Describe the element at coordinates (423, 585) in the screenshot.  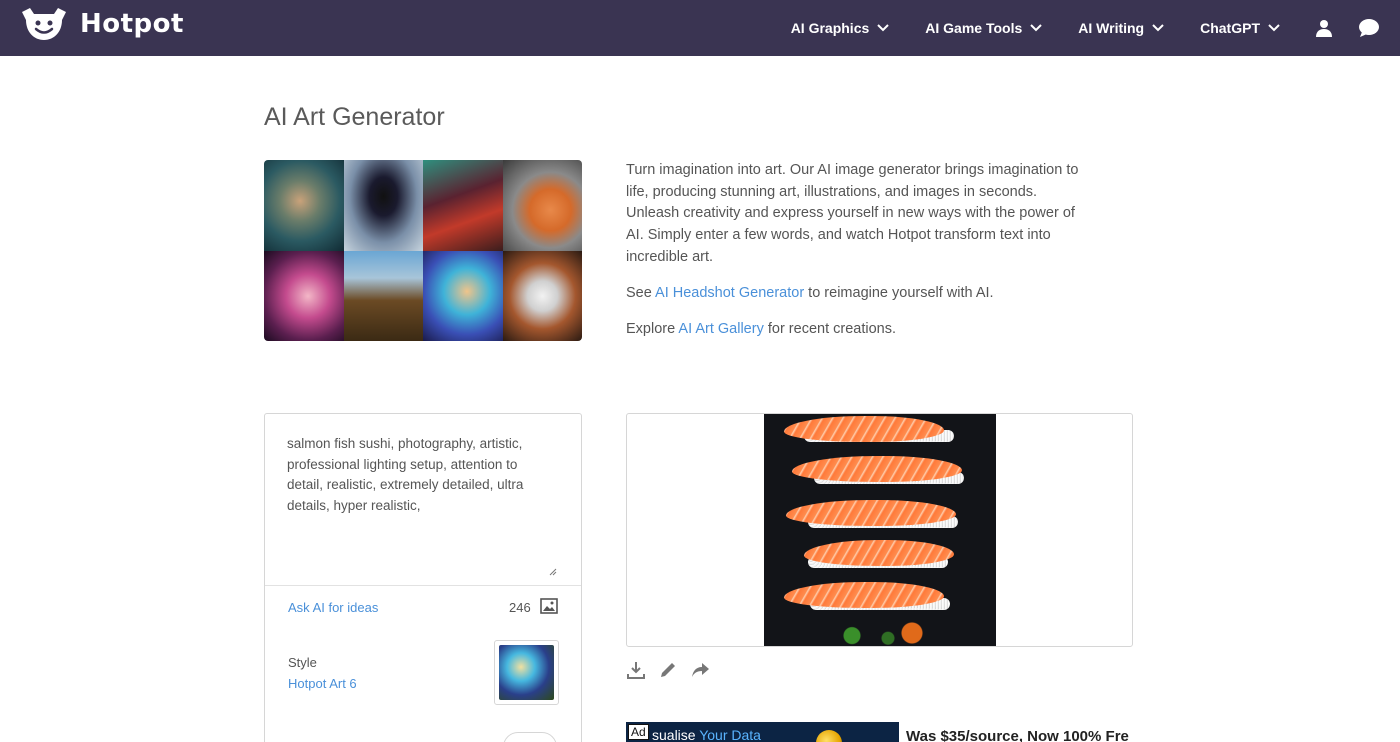
I see `form-divider` at that location.